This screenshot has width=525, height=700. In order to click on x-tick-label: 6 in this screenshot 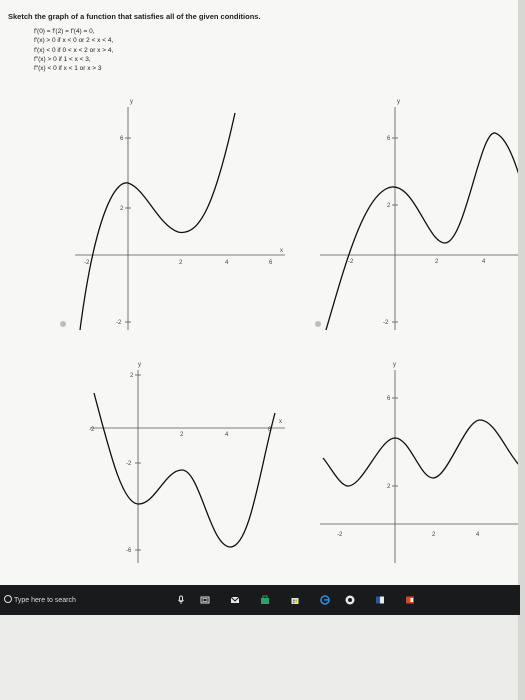, I will do `click(271, 263)`.